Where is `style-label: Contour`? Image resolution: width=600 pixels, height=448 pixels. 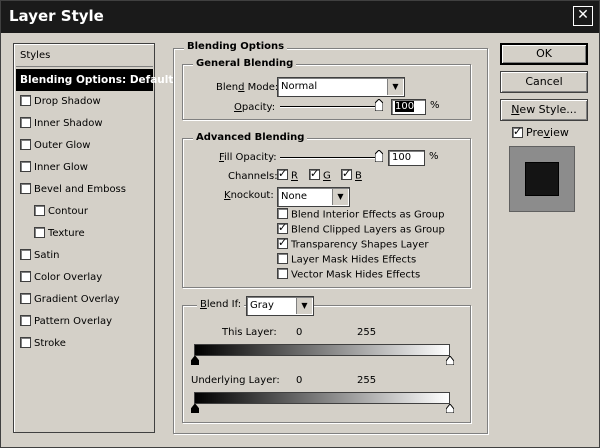
style-label: Contour is located at coordinates (68, 211).